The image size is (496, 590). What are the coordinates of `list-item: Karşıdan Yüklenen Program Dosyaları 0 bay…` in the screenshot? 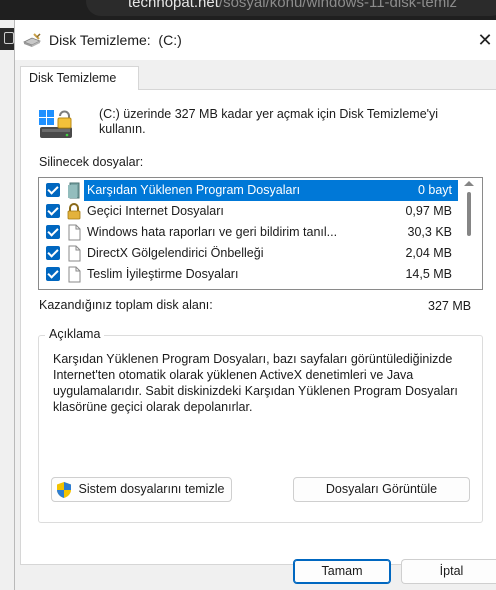 It's located at (249, 190).